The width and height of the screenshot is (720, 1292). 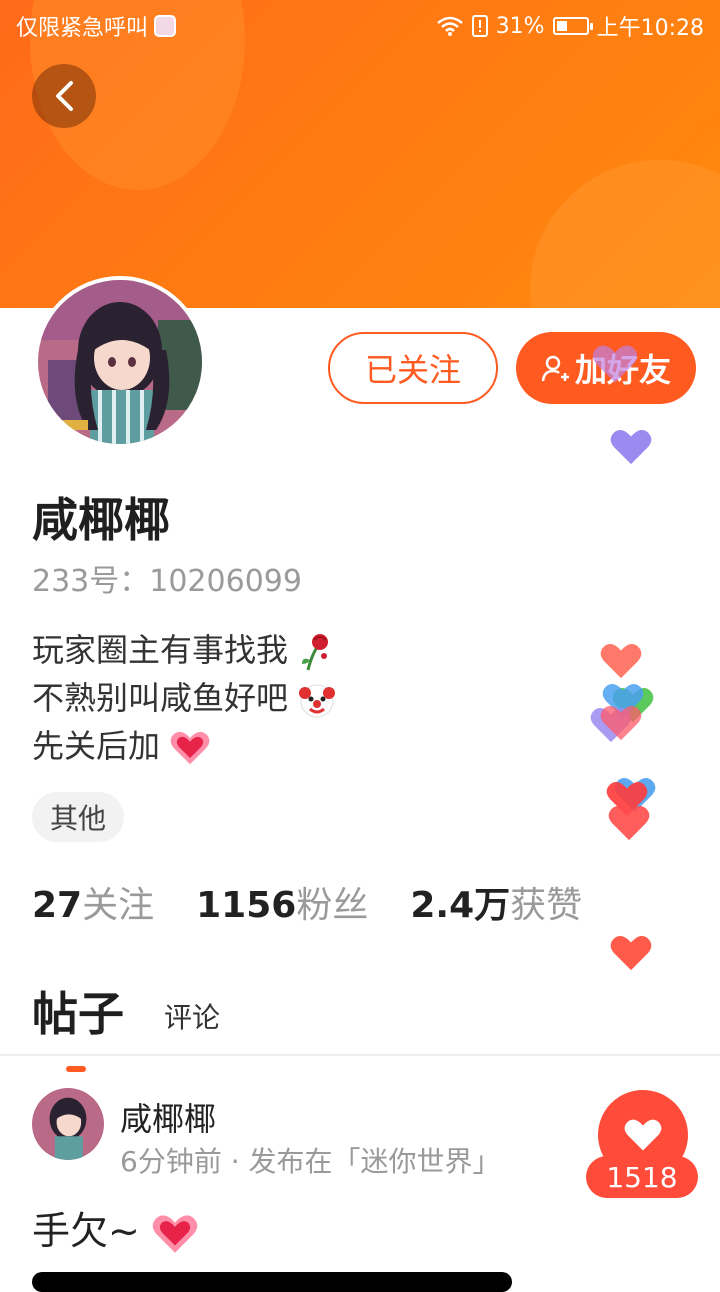 What do you see at coordinates (168, 1117) in the screenshot?
I see `post-author-name: 咸椰椰` at bounding box center [168, 1117].